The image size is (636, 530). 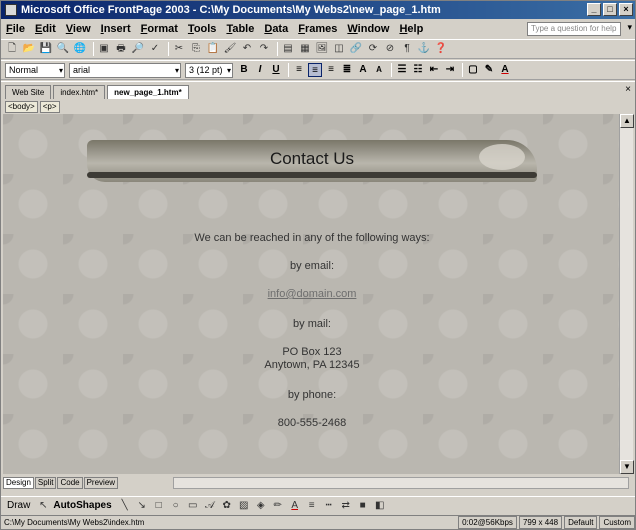 What do you see at coordinates (104, 49) in the screenshot?
I see `toggle-pane-icon: ▣` at bounding box center [104, 49].